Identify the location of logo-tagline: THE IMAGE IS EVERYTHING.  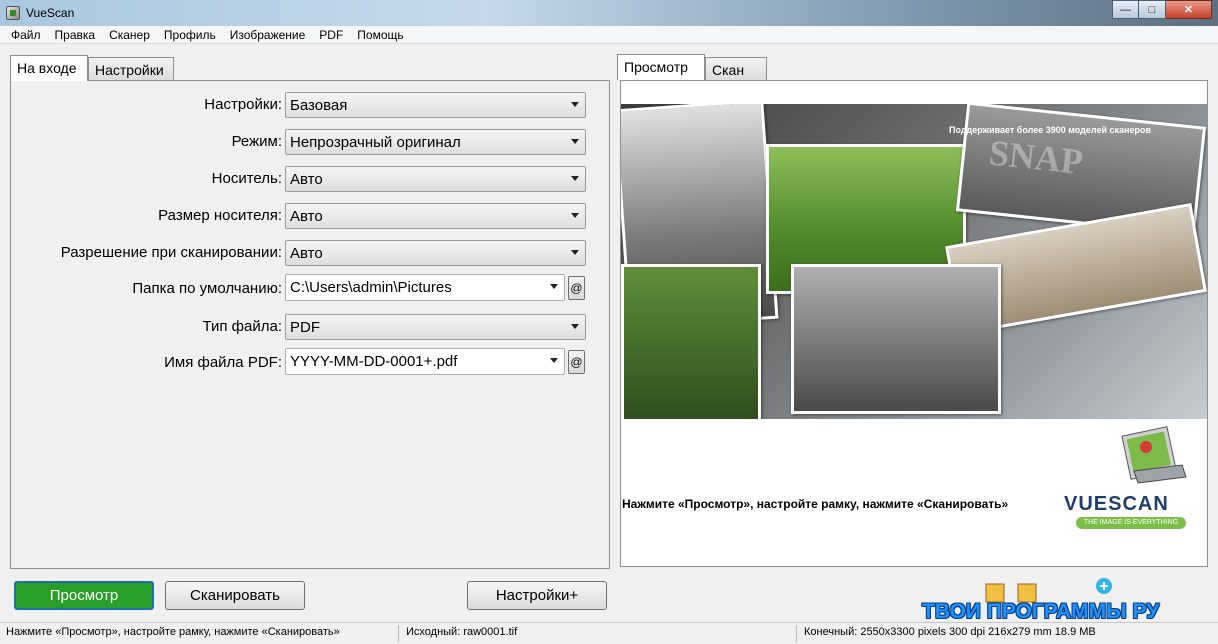
(1131, 523).